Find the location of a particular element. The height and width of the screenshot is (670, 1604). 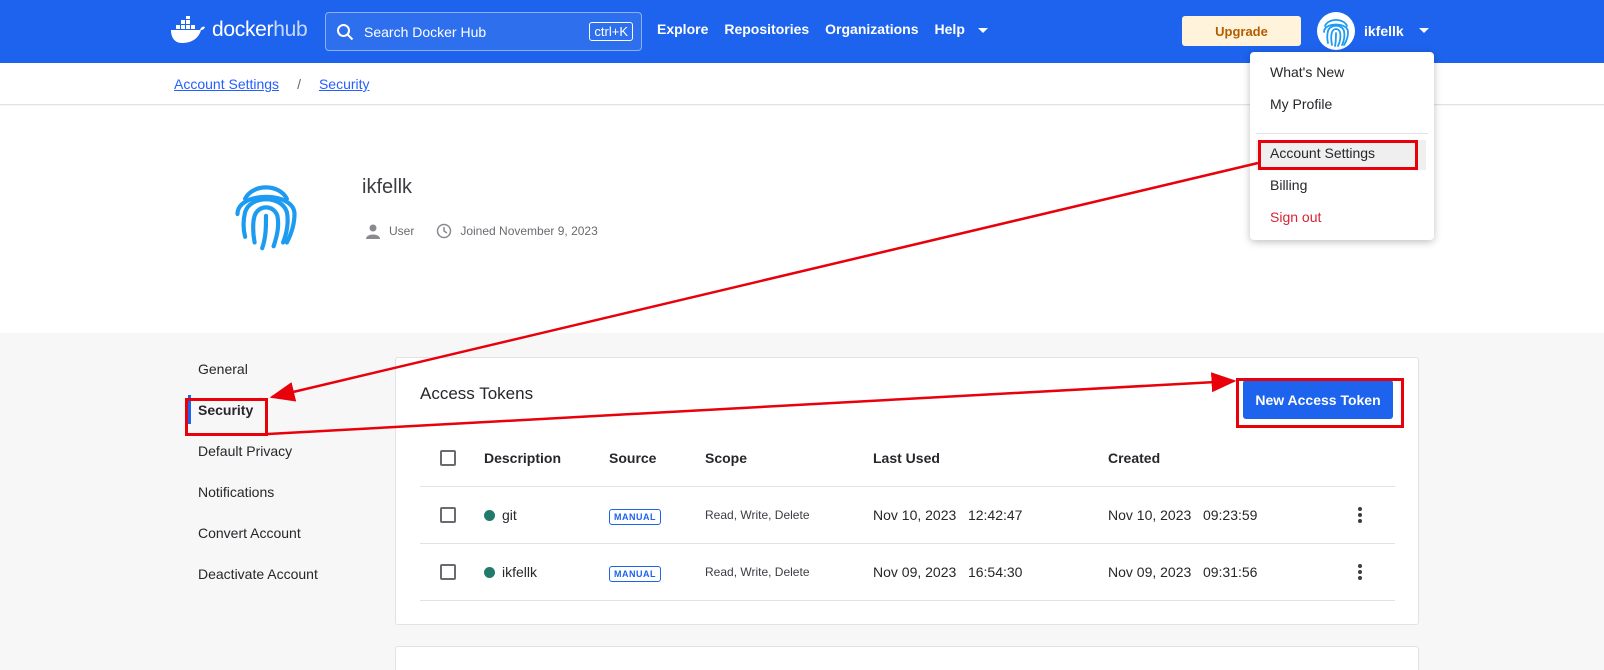

main-nav: Explore Repositories Organizations Help is located at coordinates (823, 29).